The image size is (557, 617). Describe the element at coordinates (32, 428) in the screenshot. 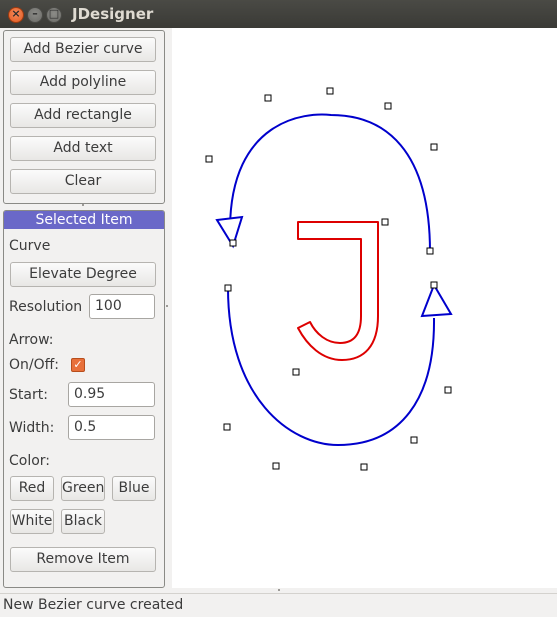

I see `arrow-width-label: Width:` at that location.